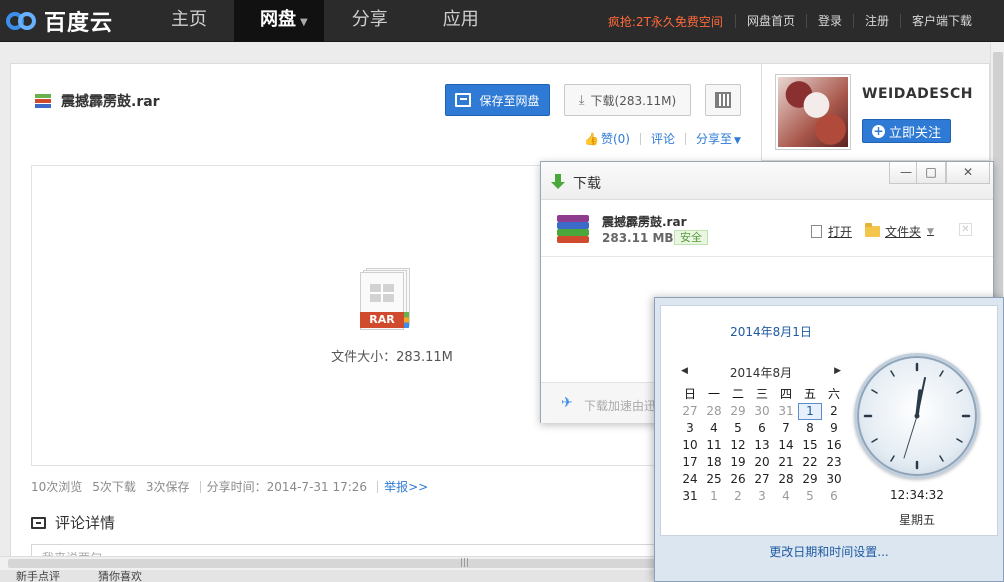 Image resolution: width=1004 pixels, height=582 pixels. What do you see at coordinates (834, 462) in the screenshot?
I see `calendar-day: 23` at bounding box center [834, 462].